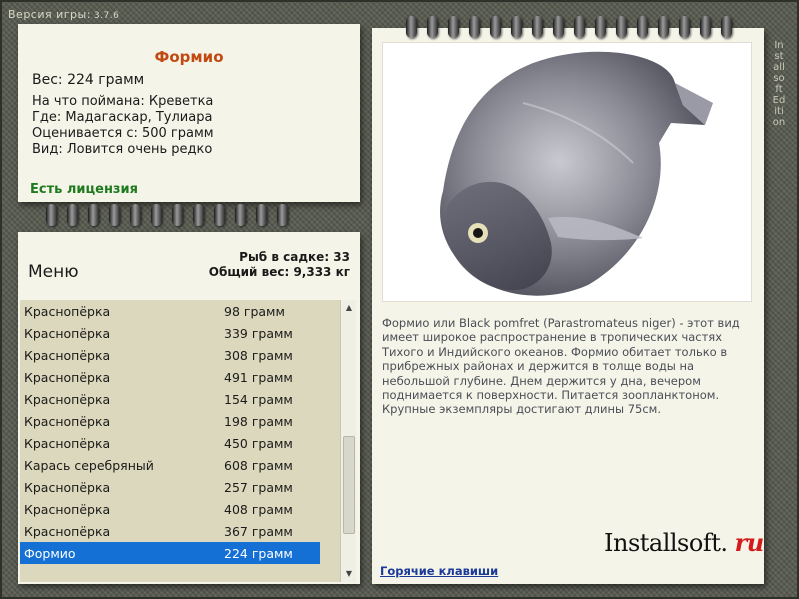 This screenshot has width=799, height=599. What do you see at coordinates (123, 101) in the screenshot?
I see `caught-on-line: На что поймана: Креветка` at bounding box center [123, 101].